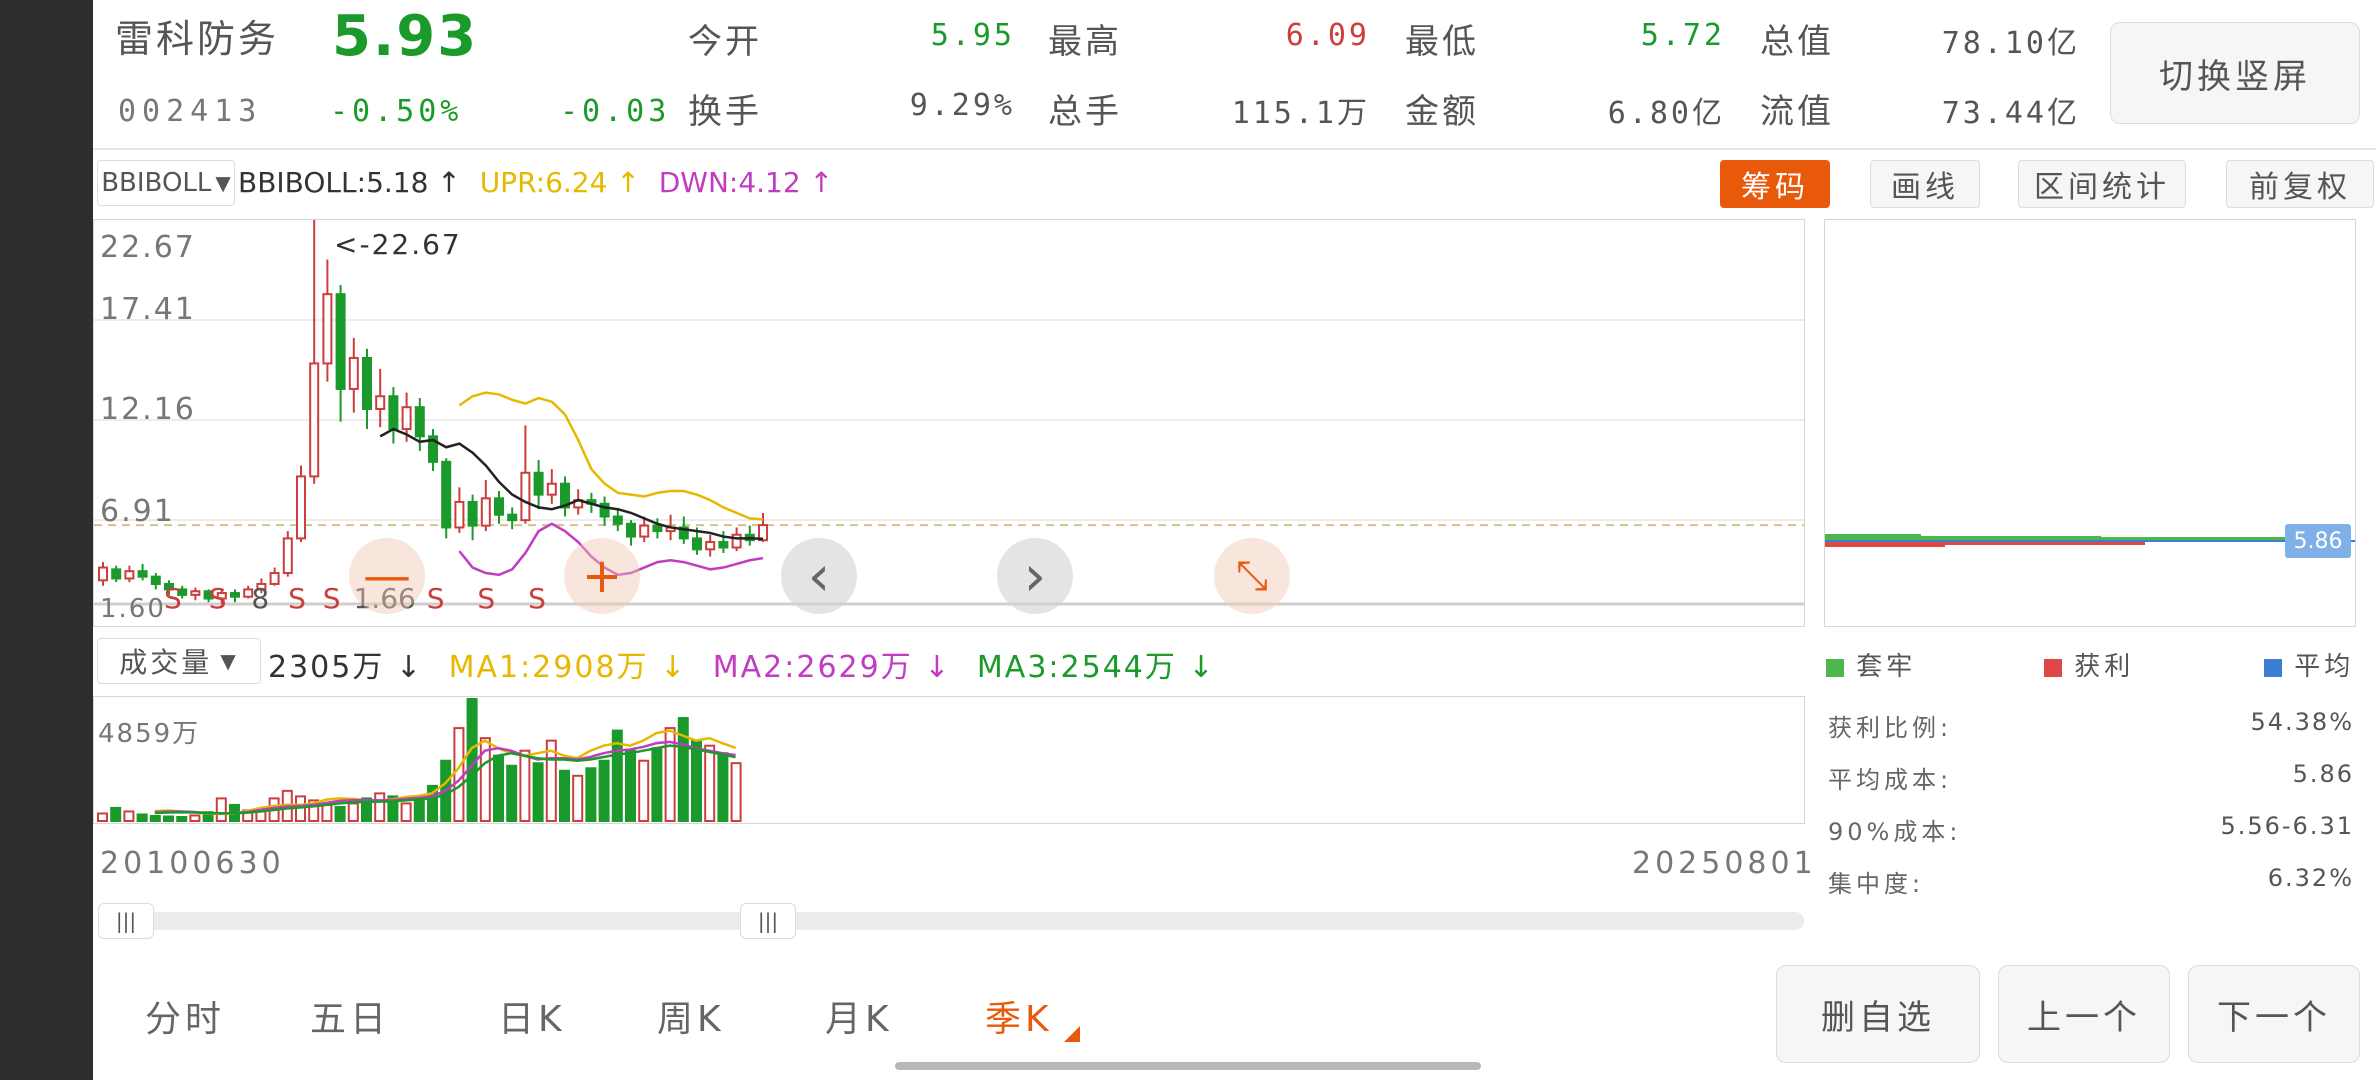  What do you see at coordinates (1252, 576) in the screenshot?
I see `collapse-icon: ⤡` at bounding box center [1252, 576].